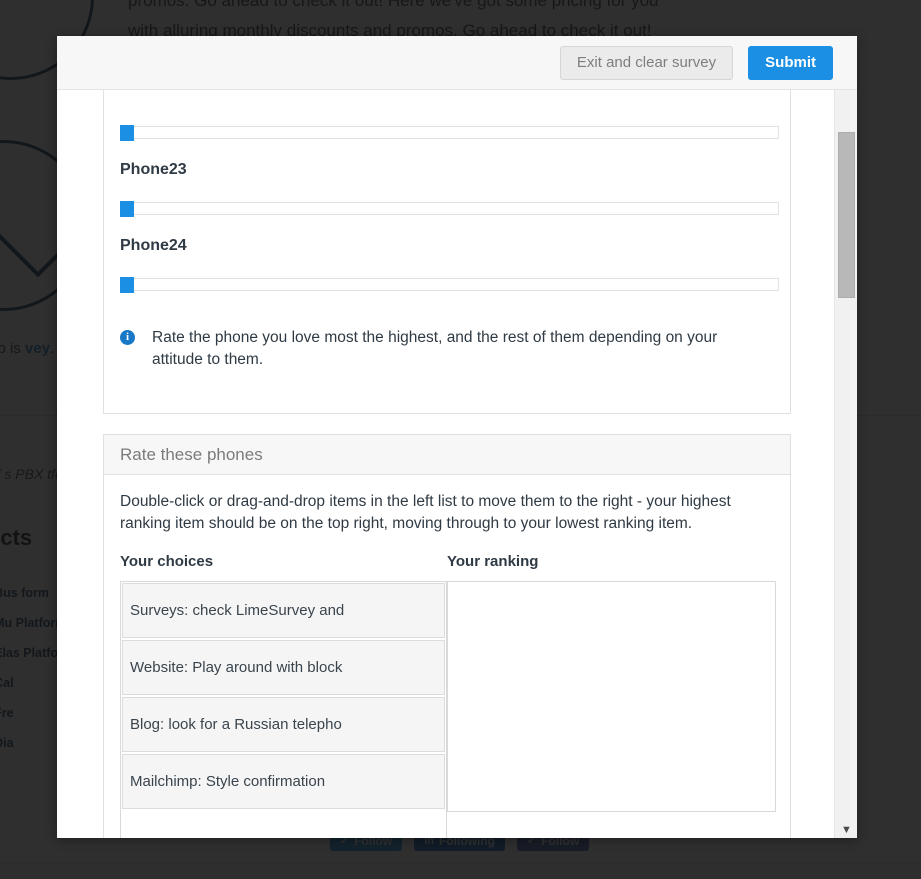 The height and width of the screenshot is (879, 921). I want to click on rating-slider-leading, so click(449, 133).